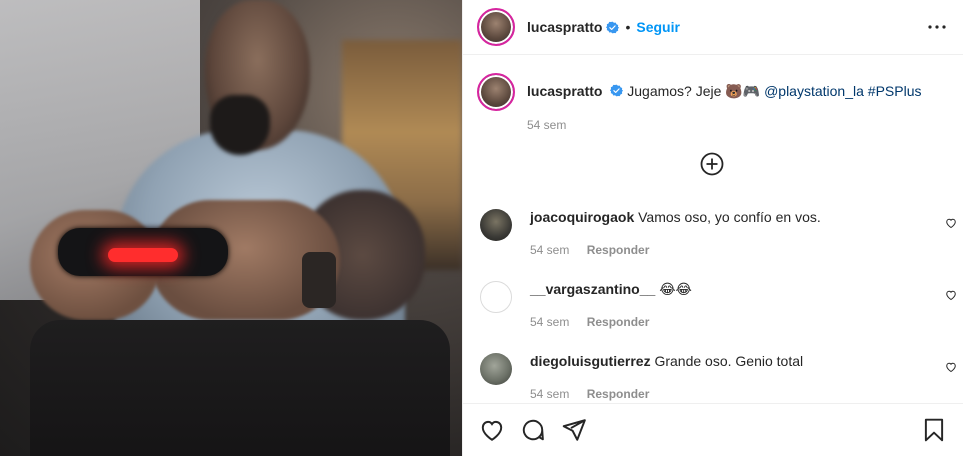 Image resolution: width=963 pixels, height=456 pixels. What do you see at coordinates (143, 255) in the screenshot?
I see `image-controller-light` at bounding box center [143, 255].